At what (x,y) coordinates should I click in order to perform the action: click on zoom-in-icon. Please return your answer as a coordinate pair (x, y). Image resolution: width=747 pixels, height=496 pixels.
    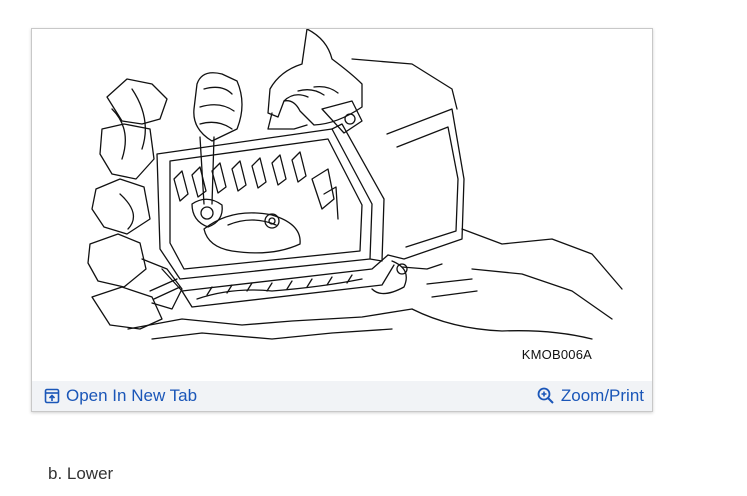
    Looking at the image, I should click on (546, 396).